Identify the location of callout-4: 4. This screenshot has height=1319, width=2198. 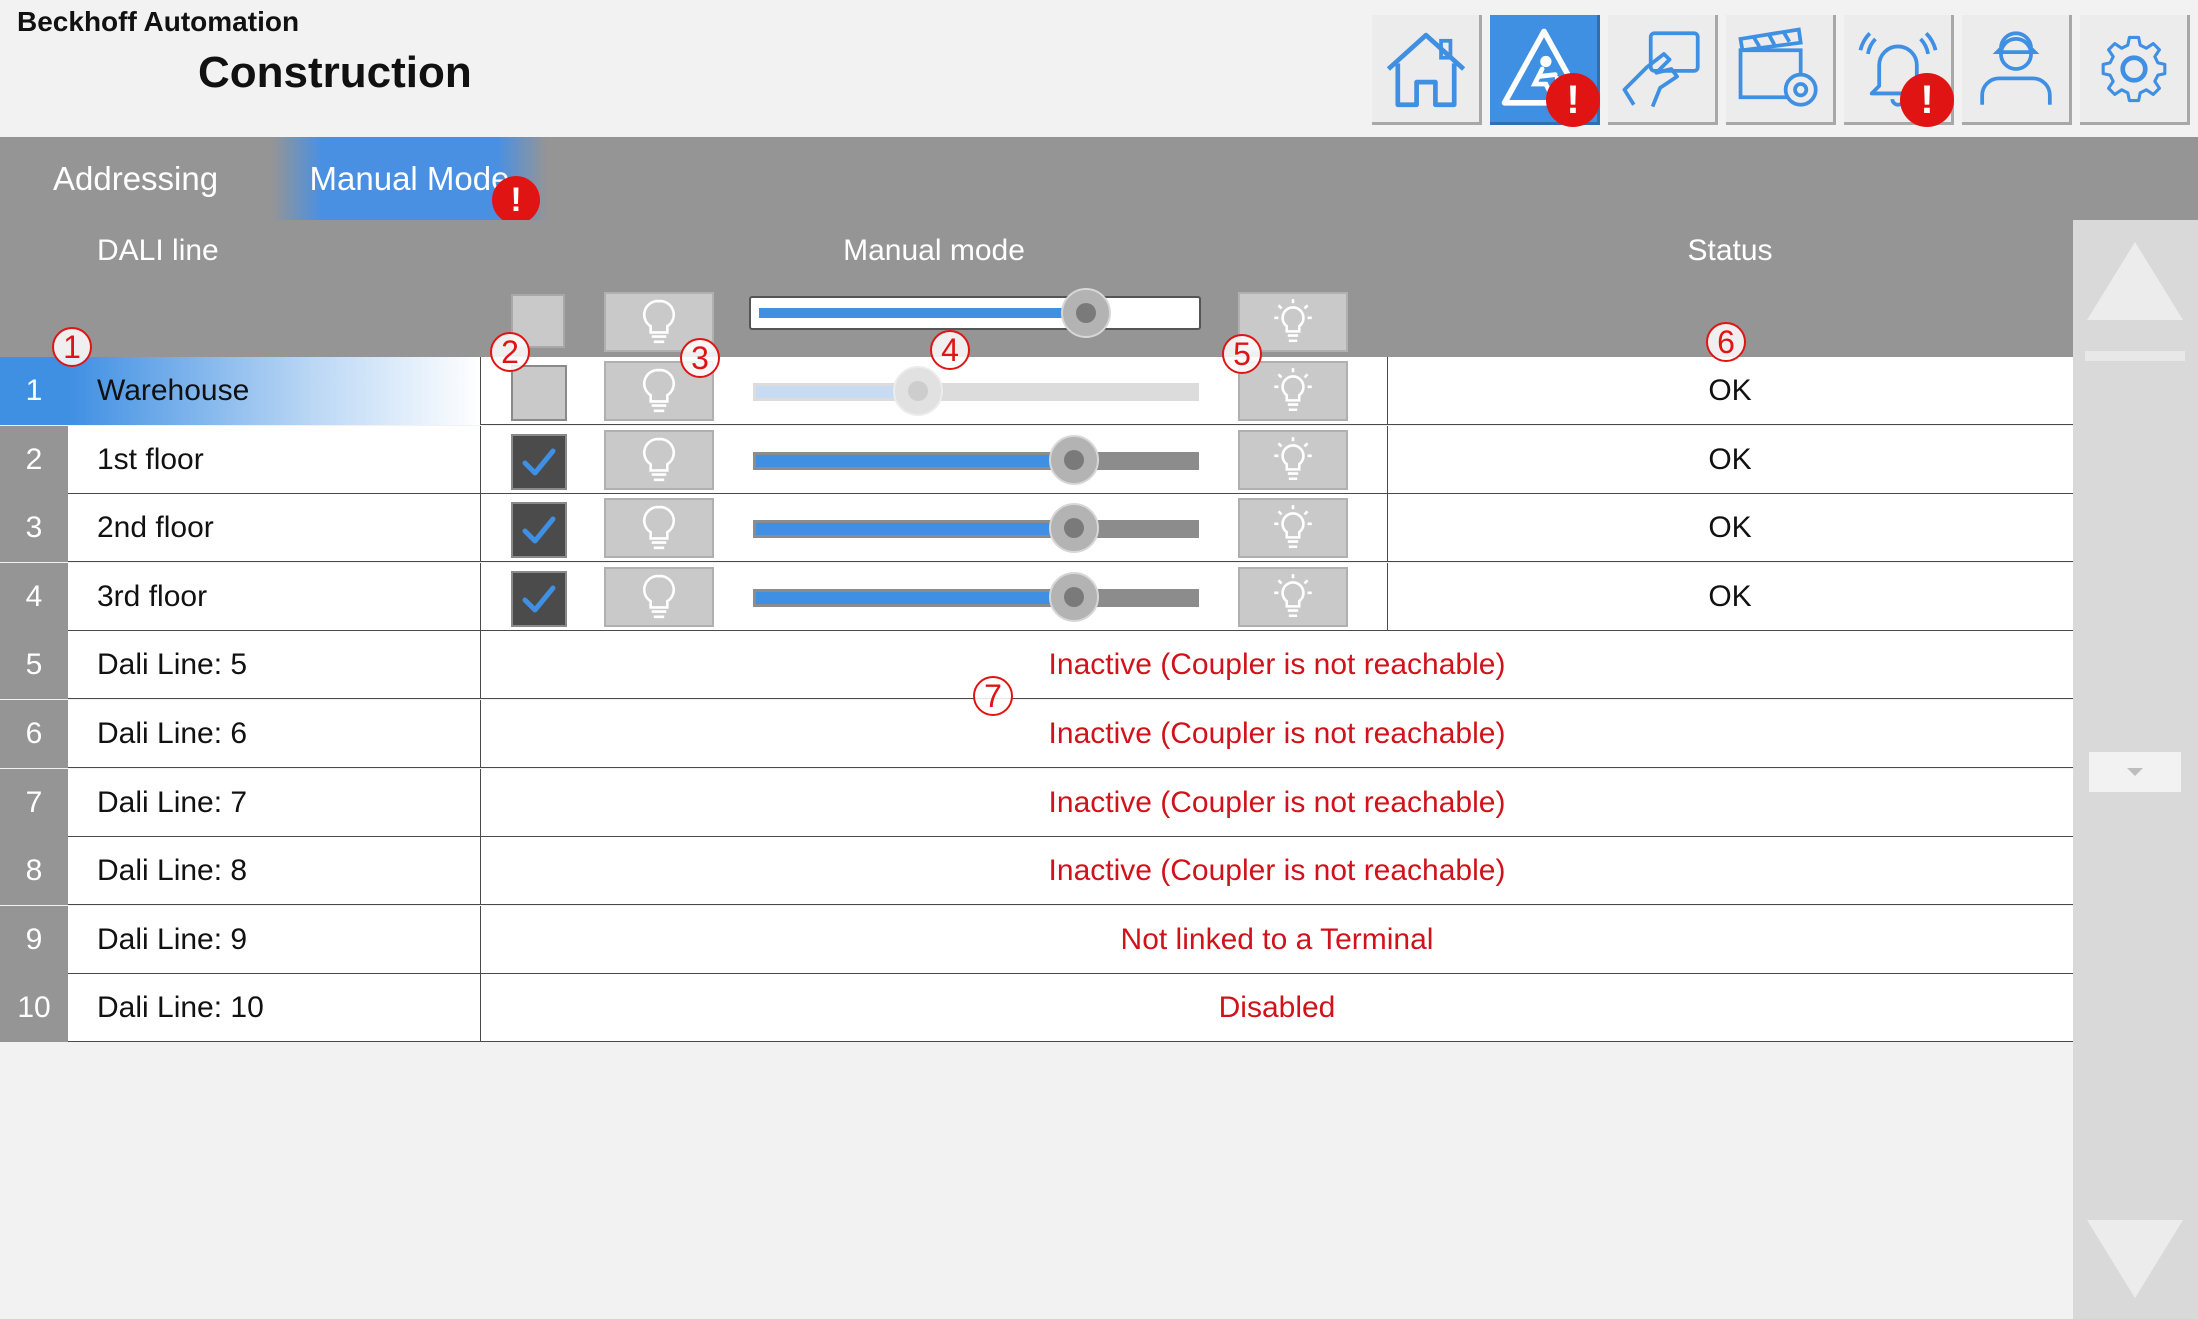
(950, 350).